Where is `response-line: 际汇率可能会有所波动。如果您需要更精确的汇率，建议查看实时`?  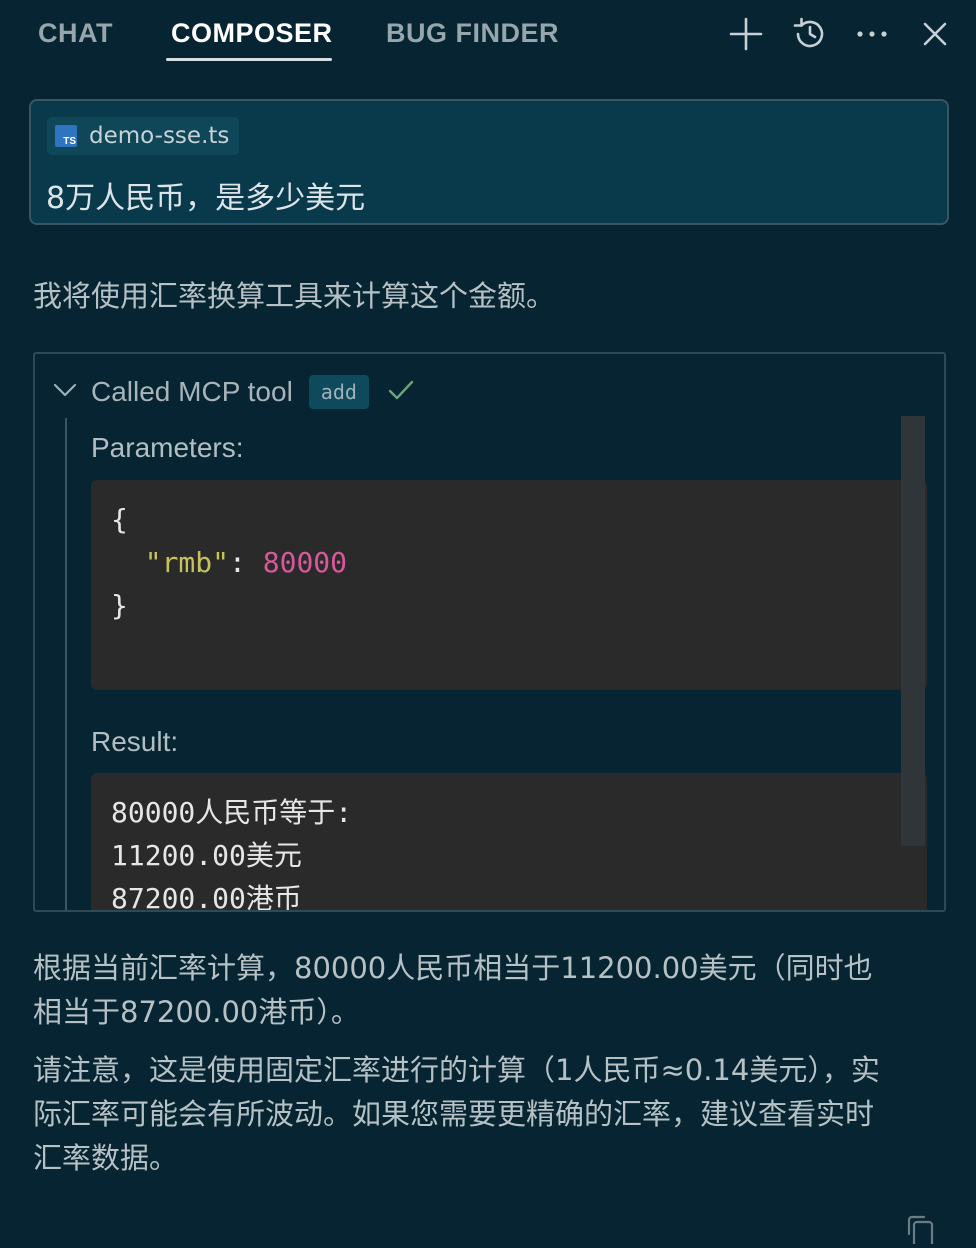 response-line: 际汇率可能会有所波动。如果您需要更精确的汇率，建议查看实时 is located at coordinates (454, 1114).